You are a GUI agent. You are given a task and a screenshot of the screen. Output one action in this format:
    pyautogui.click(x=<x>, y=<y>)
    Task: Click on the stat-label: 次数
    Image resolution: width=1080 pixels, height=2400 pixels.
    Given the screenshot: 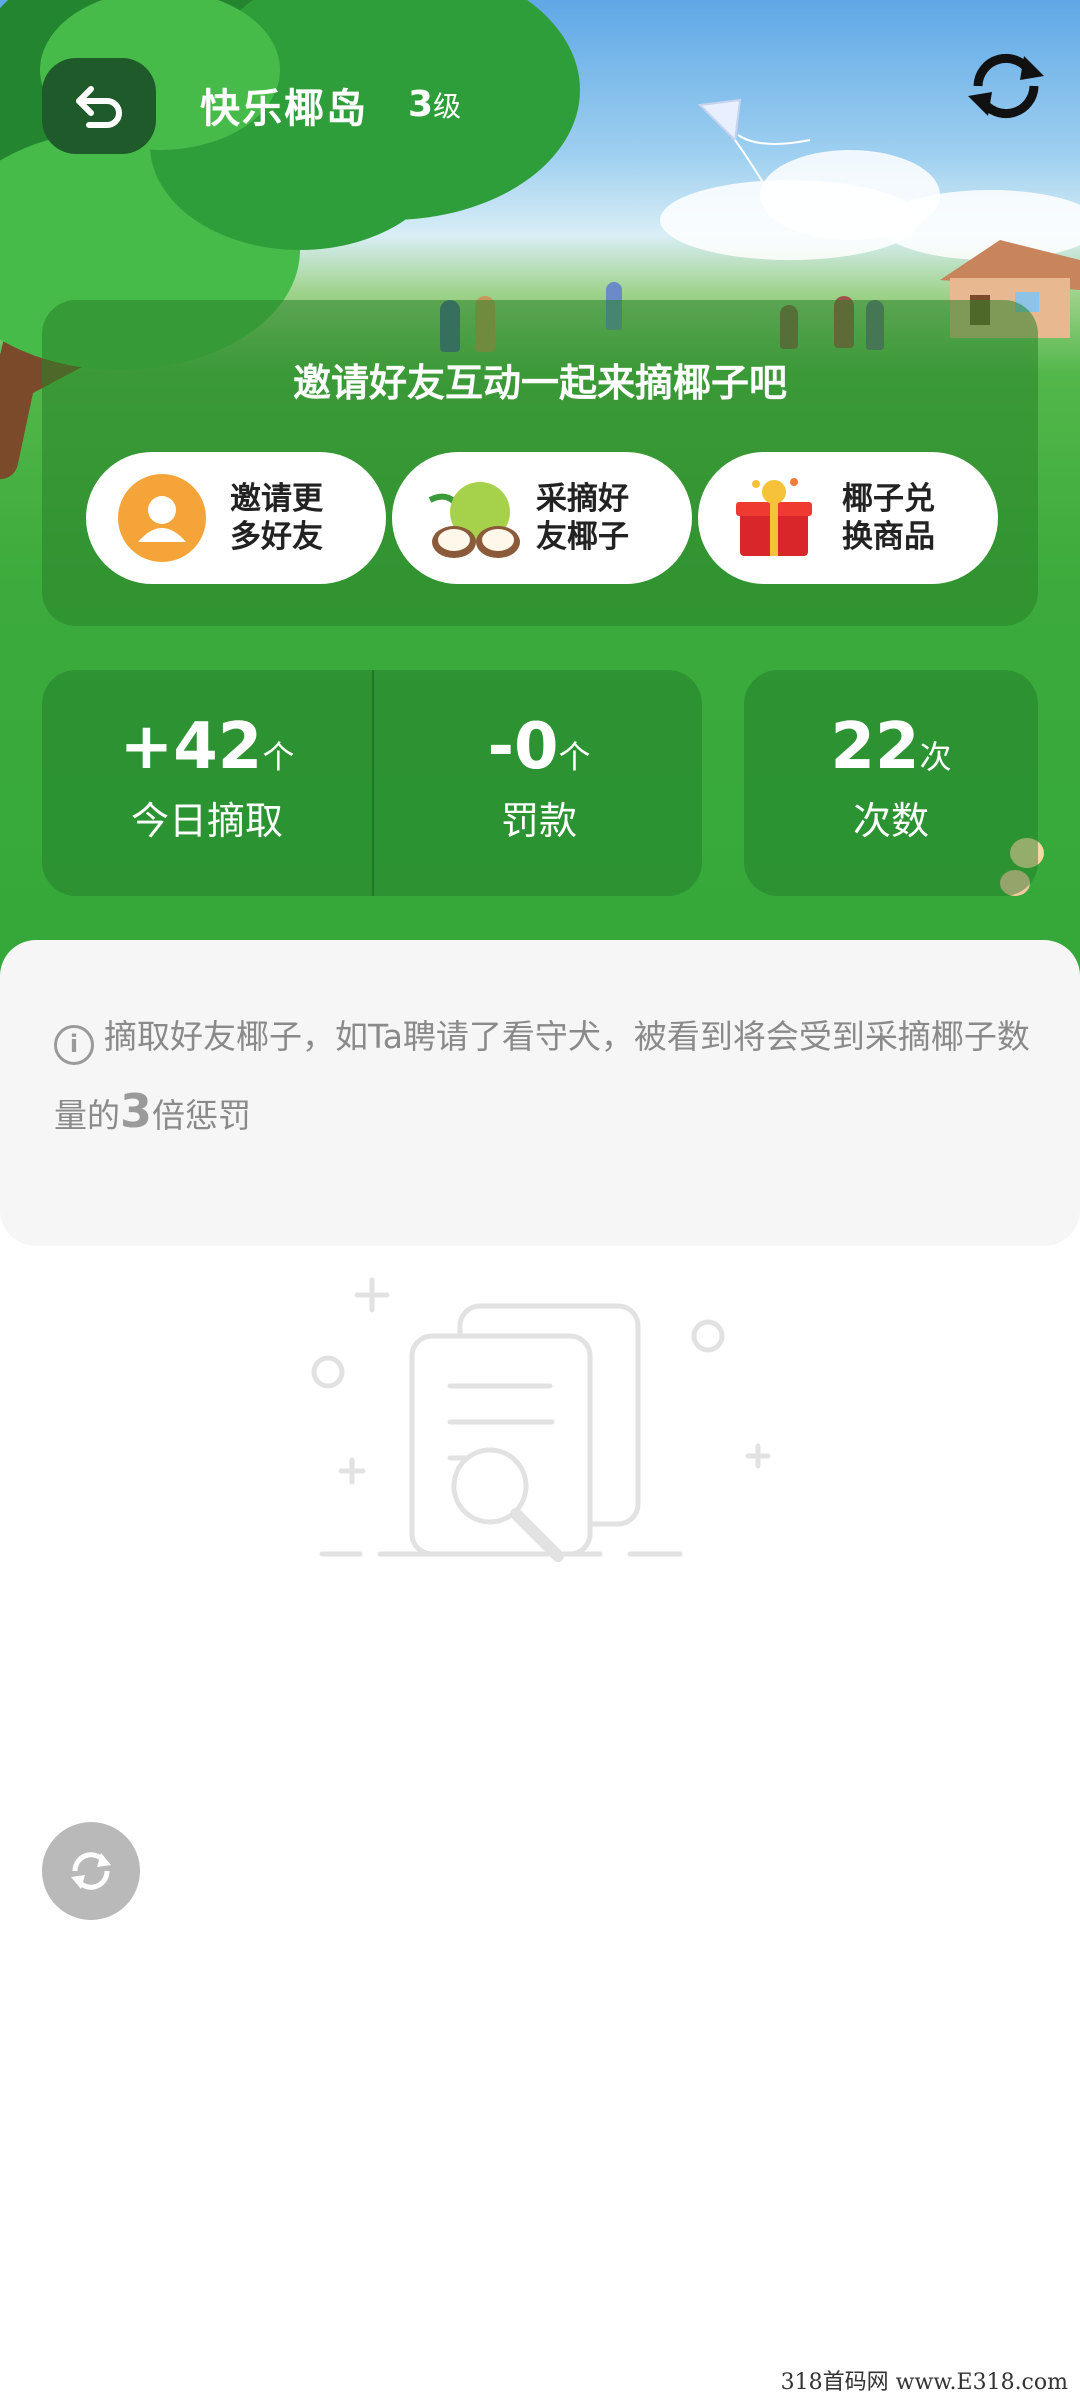 What is the action you would take?
    pyautogui.click(x=890, y=821)
    